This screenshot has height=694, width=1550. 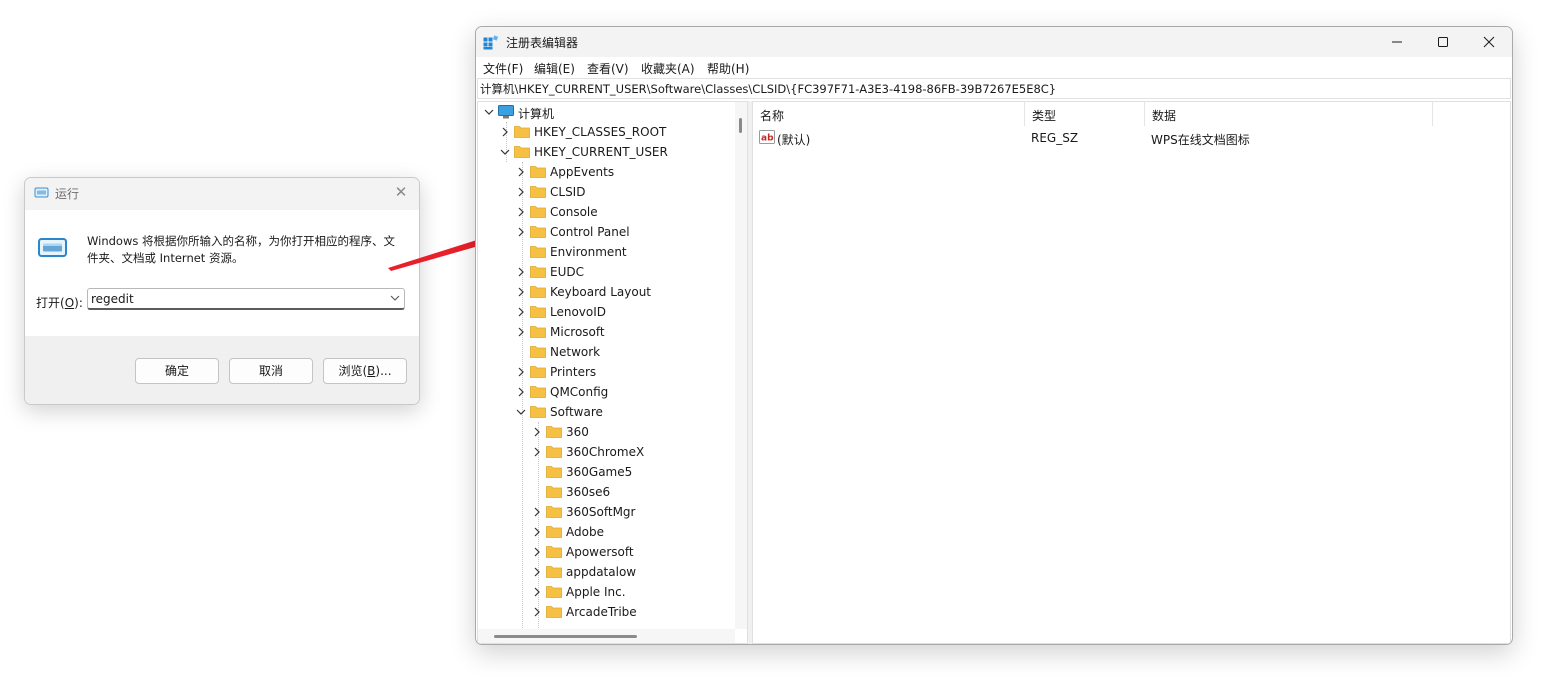 What do you see at coordinates (603, 252) in the screenshot?
I see `tree-item-environment: Environment` at bounding box center [603, 252].